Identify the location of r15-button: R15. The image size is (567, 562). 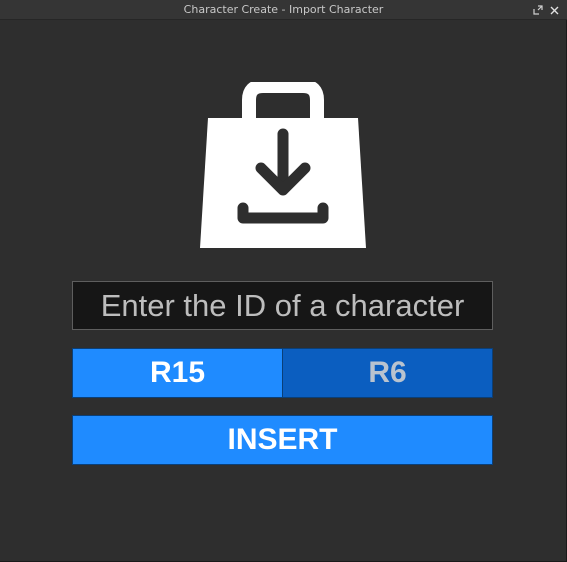
(177, 373).